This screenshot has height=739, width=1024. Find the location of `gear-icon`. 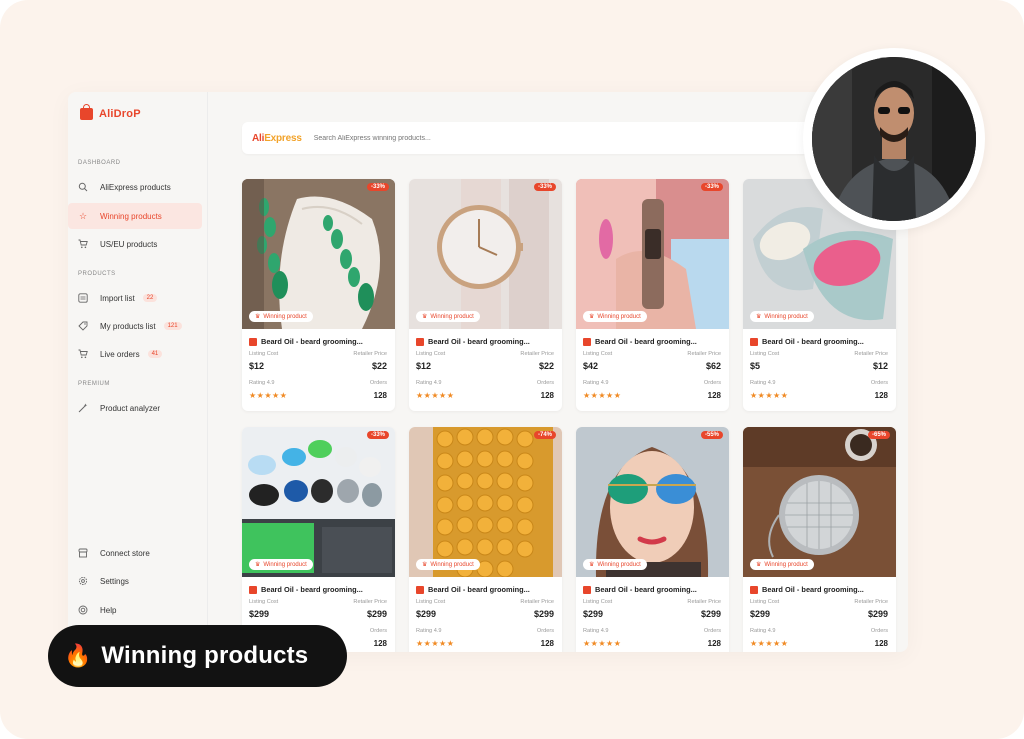

gear-icon is located at coordinates (83, 581).